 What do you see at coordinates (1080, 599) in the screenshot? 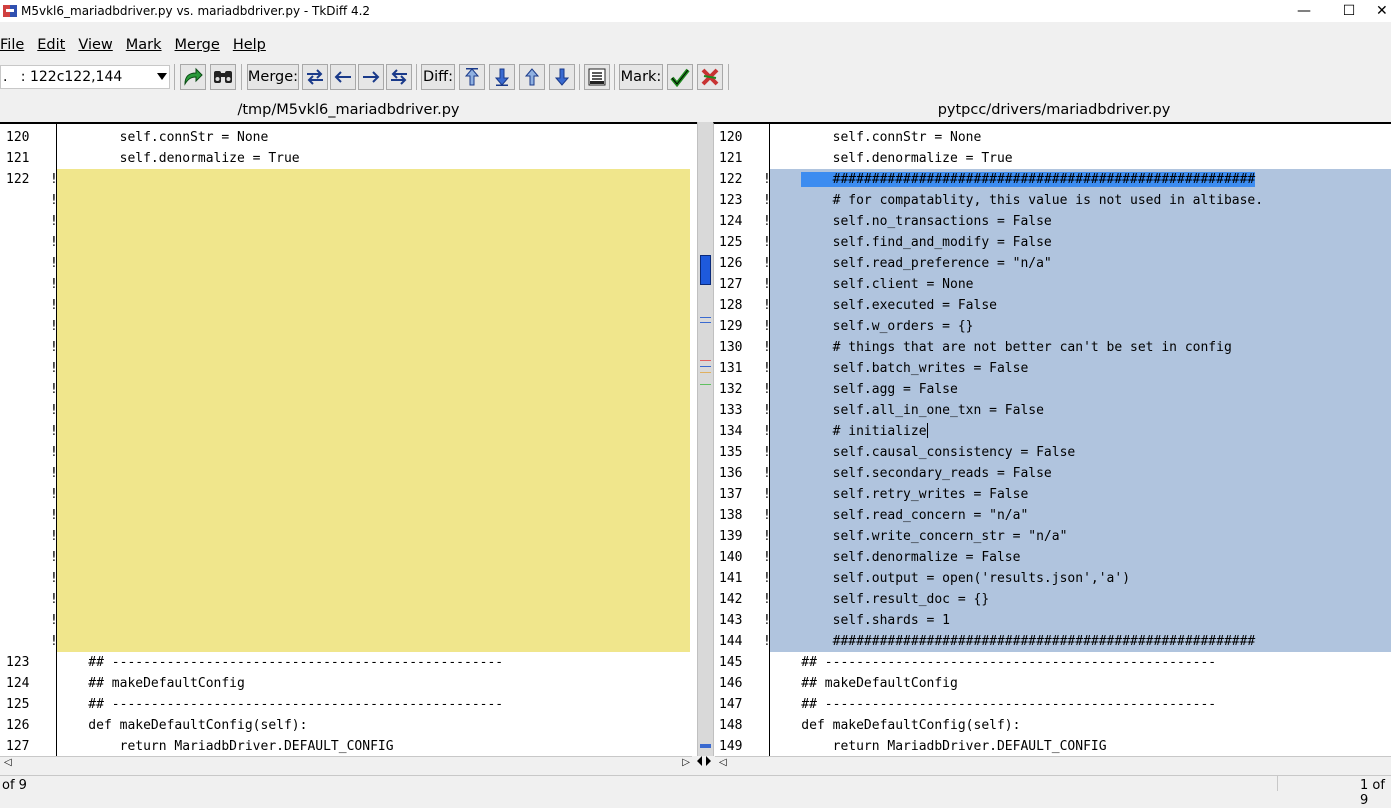
I see `code-line: self.result_doc = {}` at bounding box center [1080, 599].